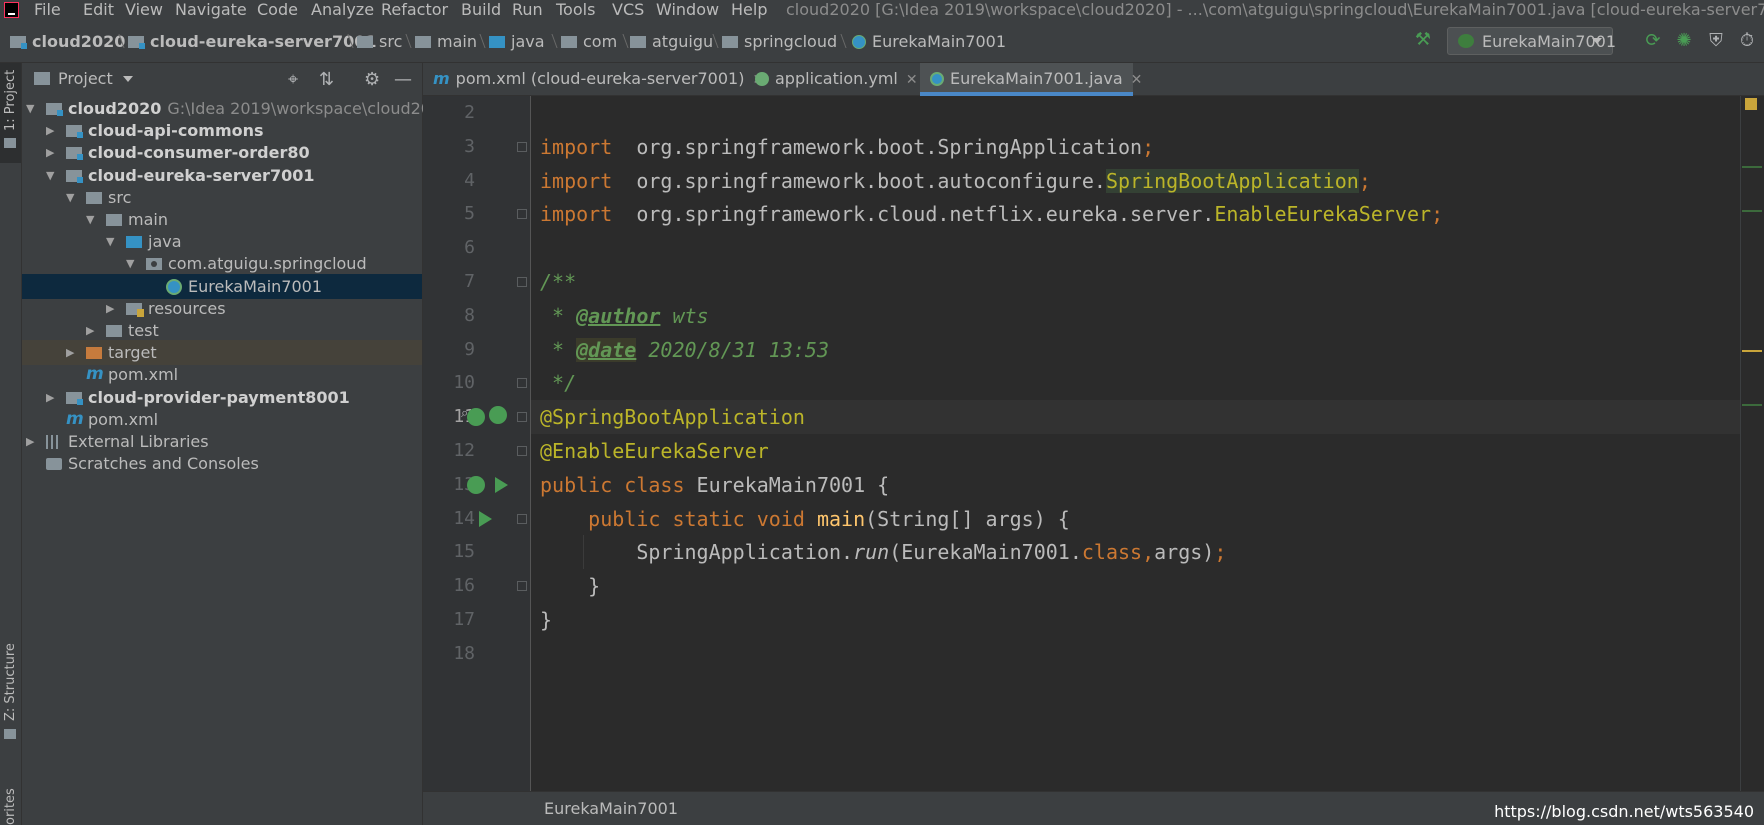 The width and height of the screenshot is (1764, 825). What do you see at coordinates (1135, 519) in the screenshot?
I see `code-line: public static void main(String[] args) {` at bounding box center [1135, 519].